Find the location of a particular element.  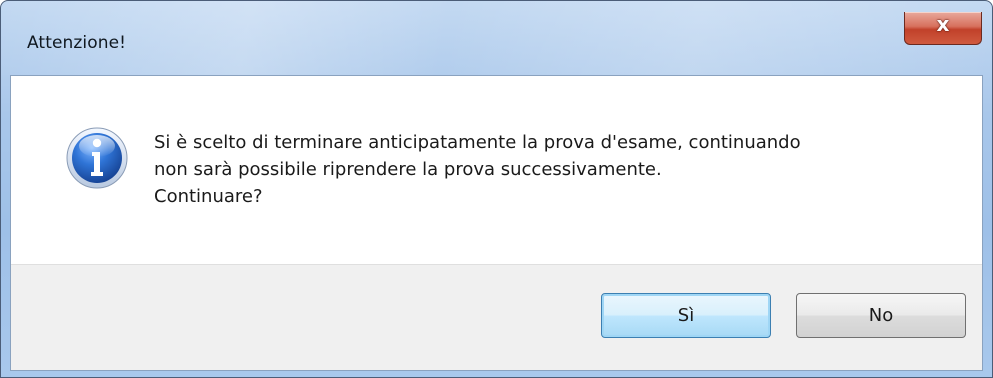

message-line: Continuare? is located at coordinates (208, 196).